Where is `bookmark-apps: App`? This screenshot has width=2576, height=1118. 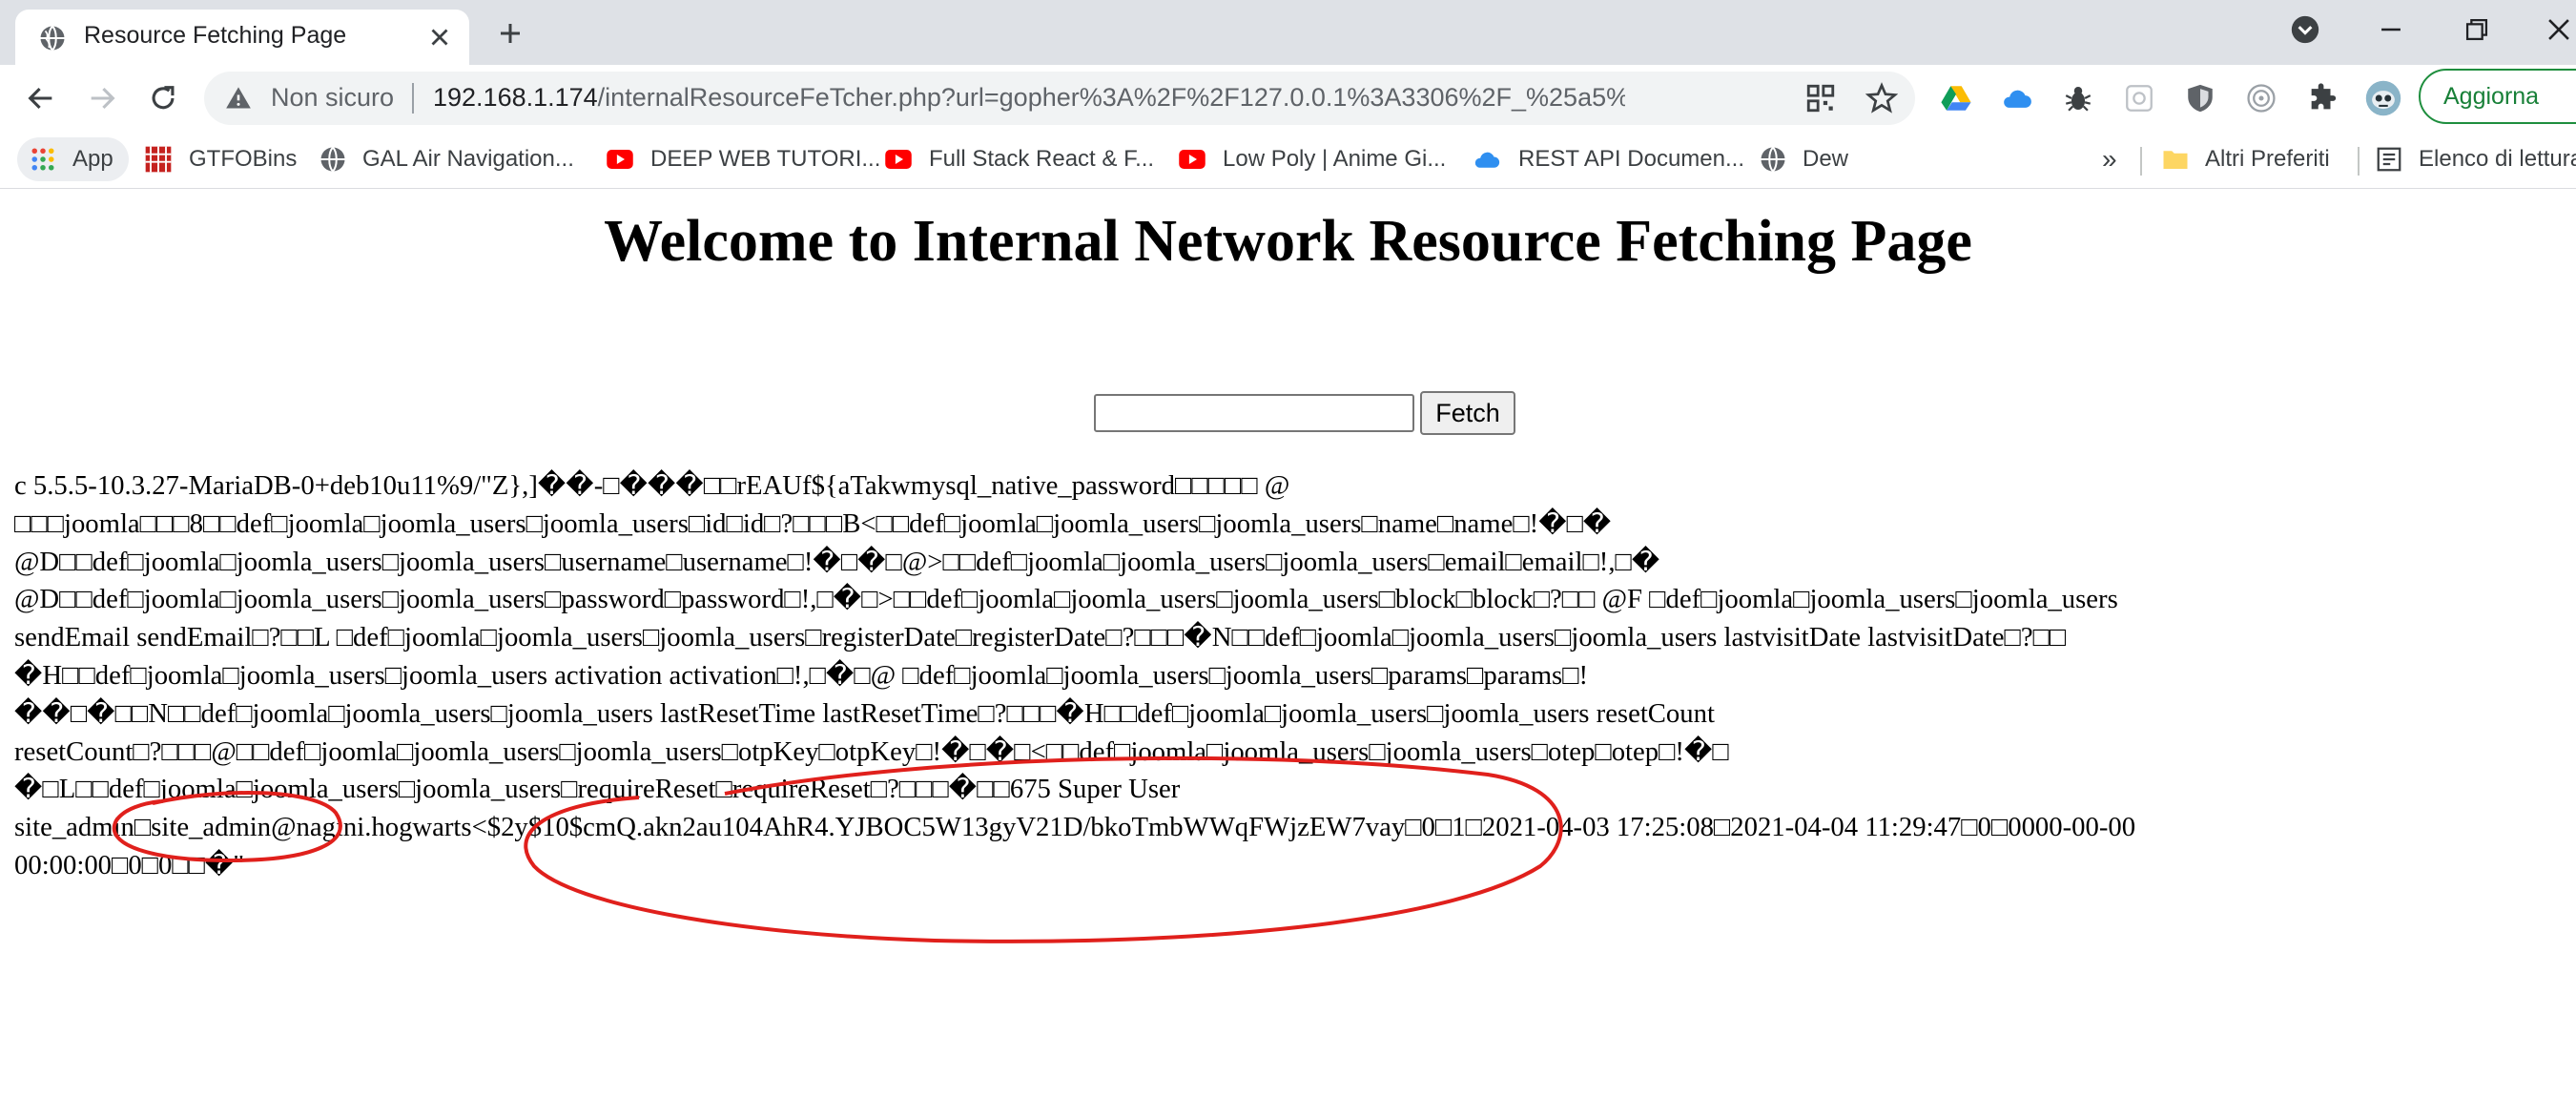 bookmark-apps: App is located at coordinates (73, 159).